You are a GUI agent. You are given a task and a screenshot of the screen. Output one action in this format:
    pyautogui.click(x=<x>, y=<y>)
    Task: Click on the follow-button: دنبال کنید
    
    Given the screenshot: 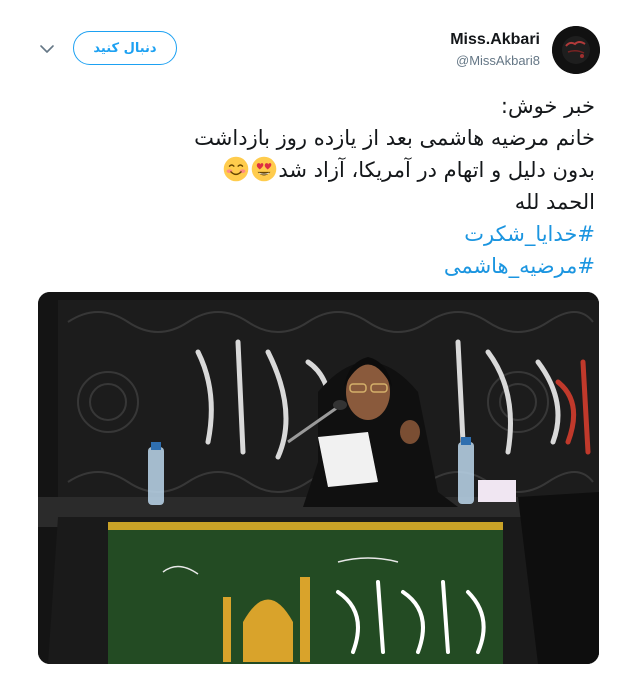 What is the action you would take?
    pyautogui.click(x=125, y=48)
    